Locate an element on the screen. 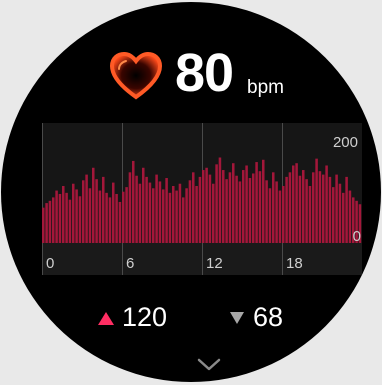 This screenshot has width=382, height=385. chart-y-tick-label: 0 is located at coordinates (357, 236).